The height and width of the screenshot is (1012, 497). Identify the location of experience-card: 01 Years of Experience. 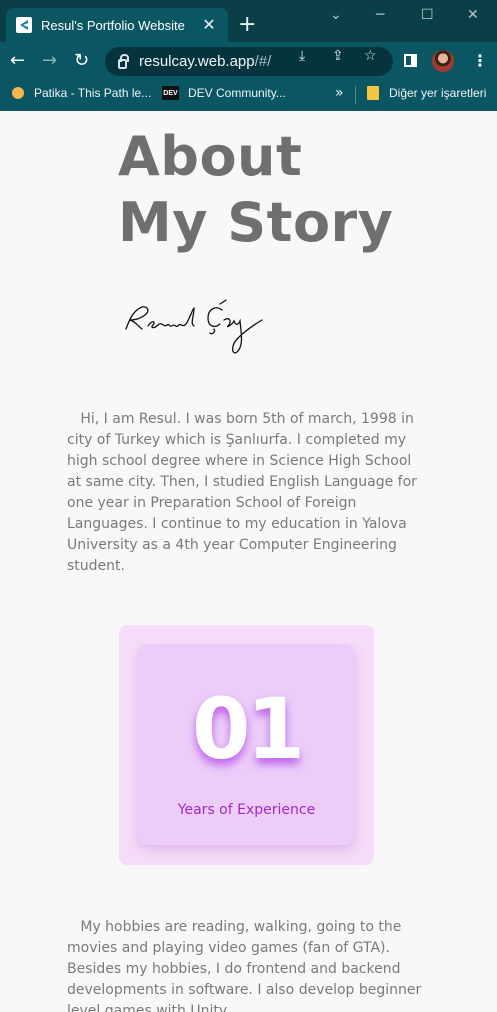
(246, 745).